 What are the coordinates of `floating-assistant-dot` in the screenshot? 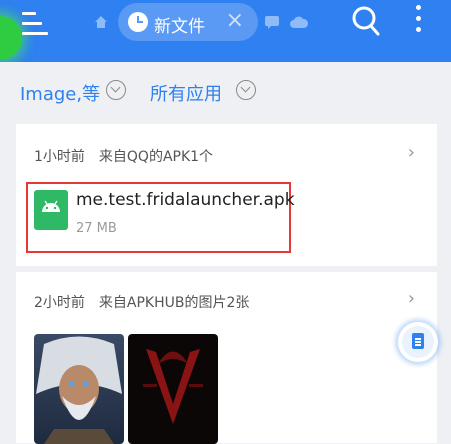 It's located at (11, 38).